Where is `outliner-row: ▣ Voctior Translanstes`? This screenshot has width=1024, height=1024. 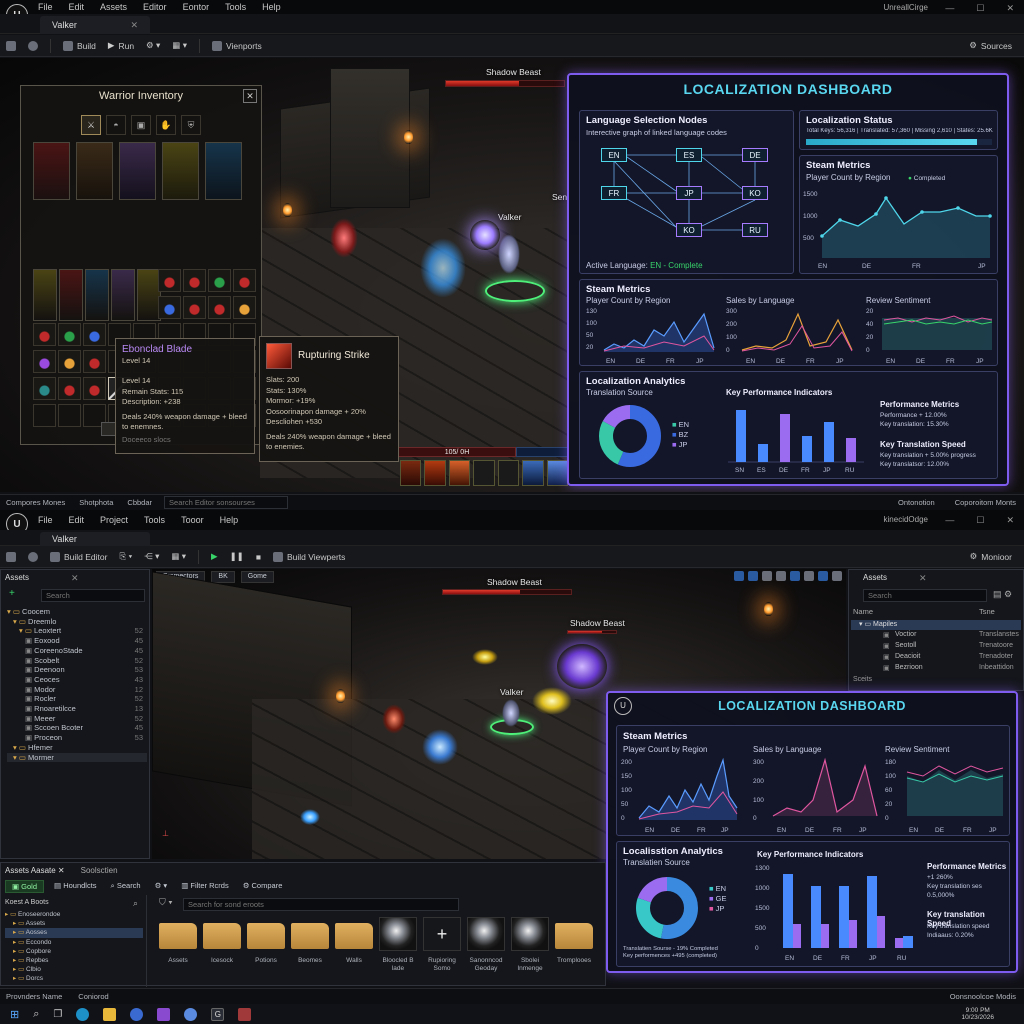
outliner-row: ▣ Voctior Translanstes is located at coordinates (936, 636).